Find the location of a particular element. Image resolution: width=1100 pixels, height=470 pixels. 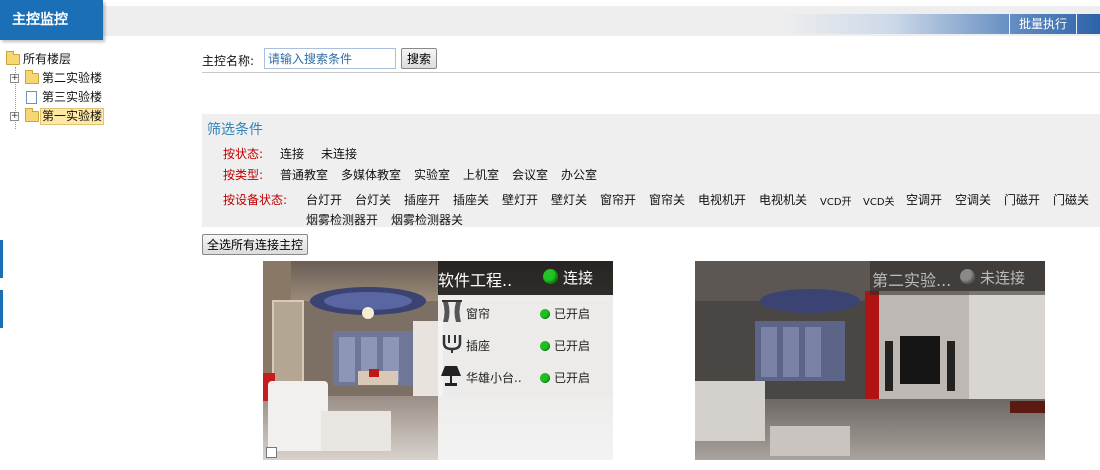

filter-type-option: 办公室 is located at coordinates (579, 174).